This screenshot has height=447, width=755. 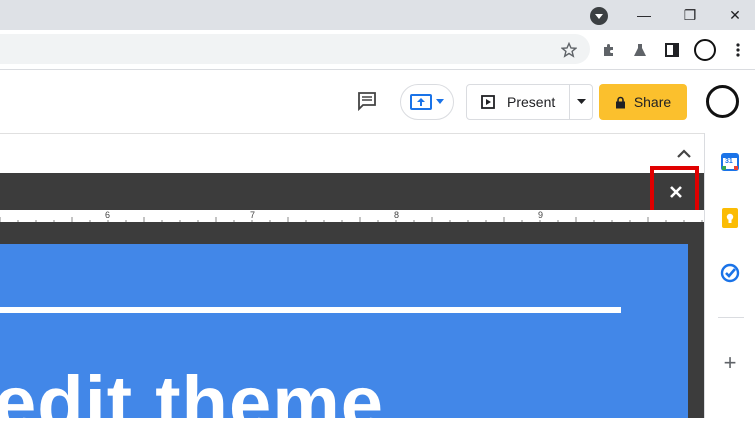 What do you see at coordinates (730, 218) in the screenshot?
I see `keep-icon` at bounding box center [730, 218].